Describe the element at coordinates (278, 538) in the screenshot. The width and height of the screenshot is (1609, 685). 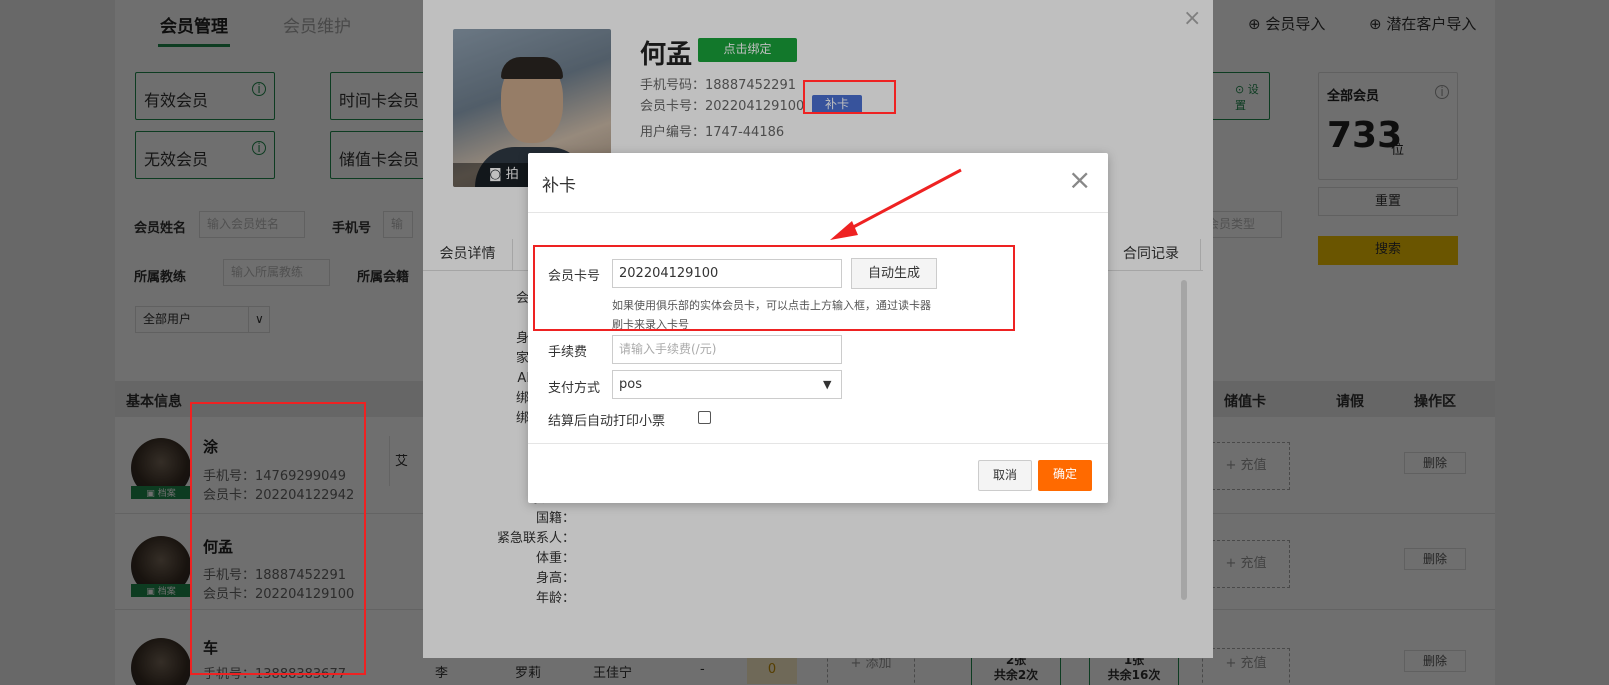
I see `annotation-box-member-list` at that location.